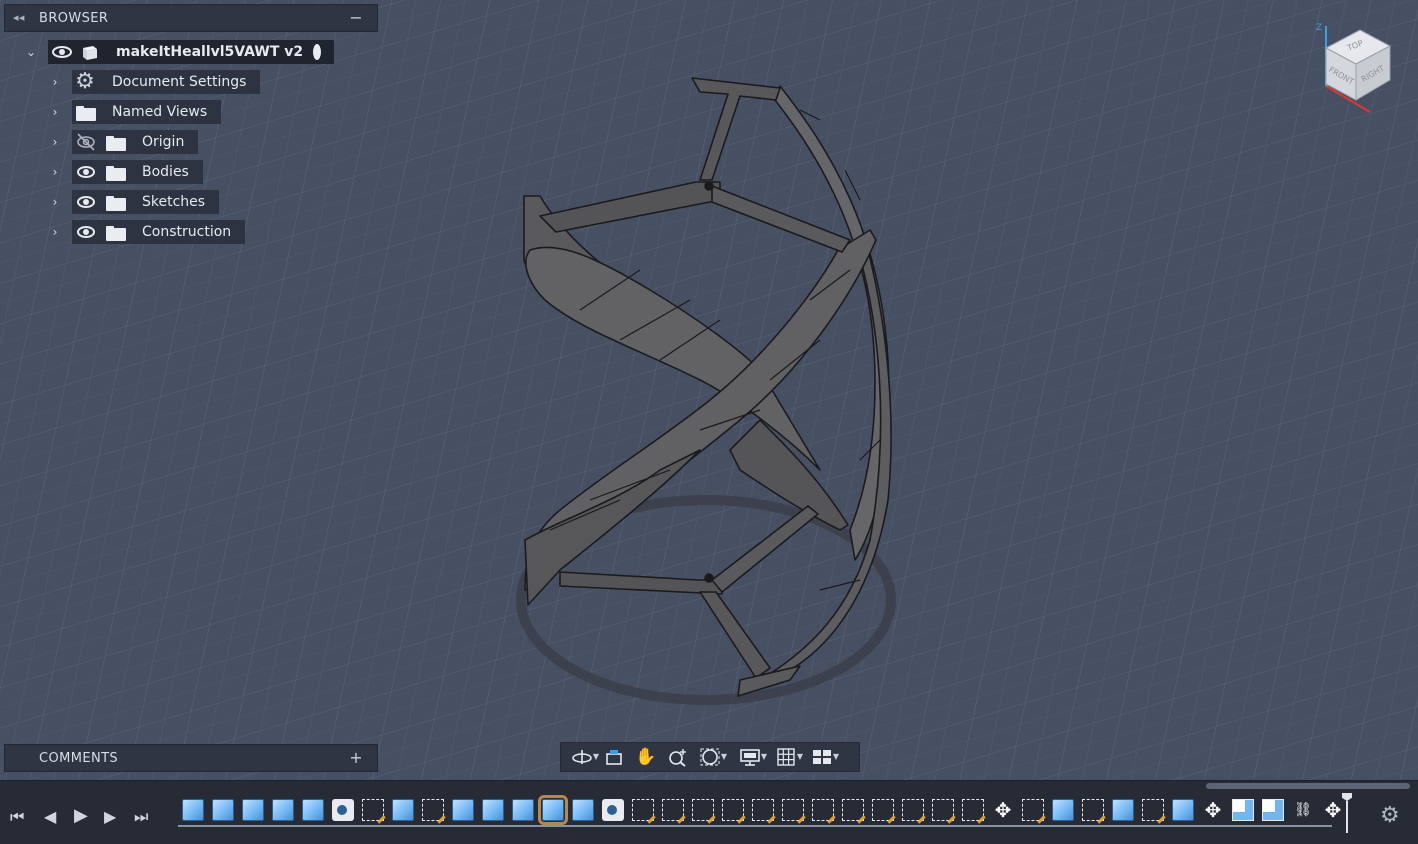 The height and width of the screenshot is (844, 1418). I want to click on browser-panel-header: ◂◂ BROWSER −, so click(191, 18).